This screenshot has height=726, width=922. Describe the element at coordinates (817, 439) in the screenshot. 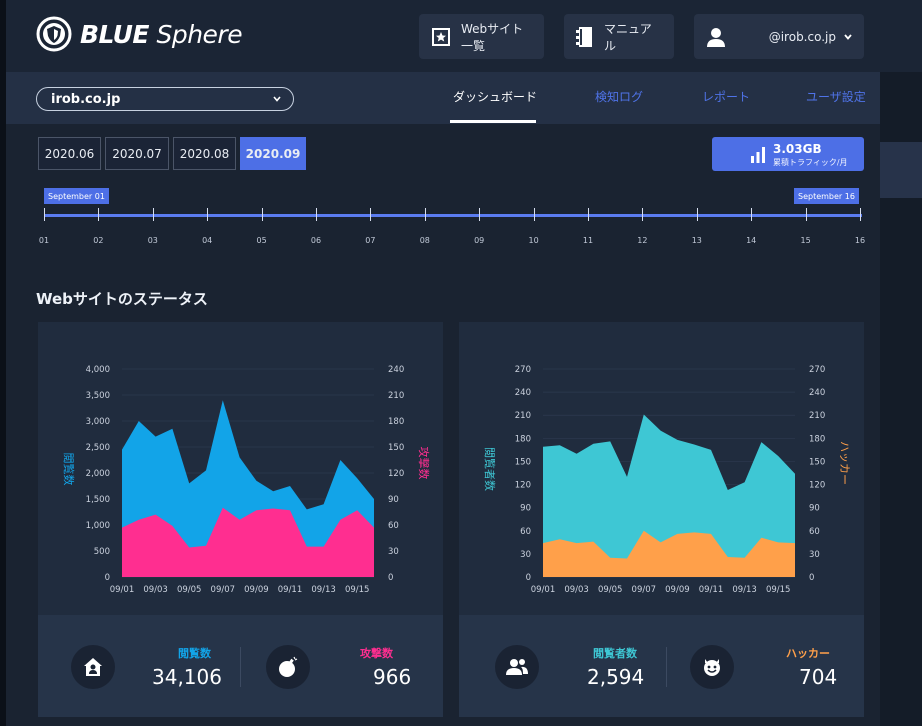

I see `y2-tick-label: 180` at that location.